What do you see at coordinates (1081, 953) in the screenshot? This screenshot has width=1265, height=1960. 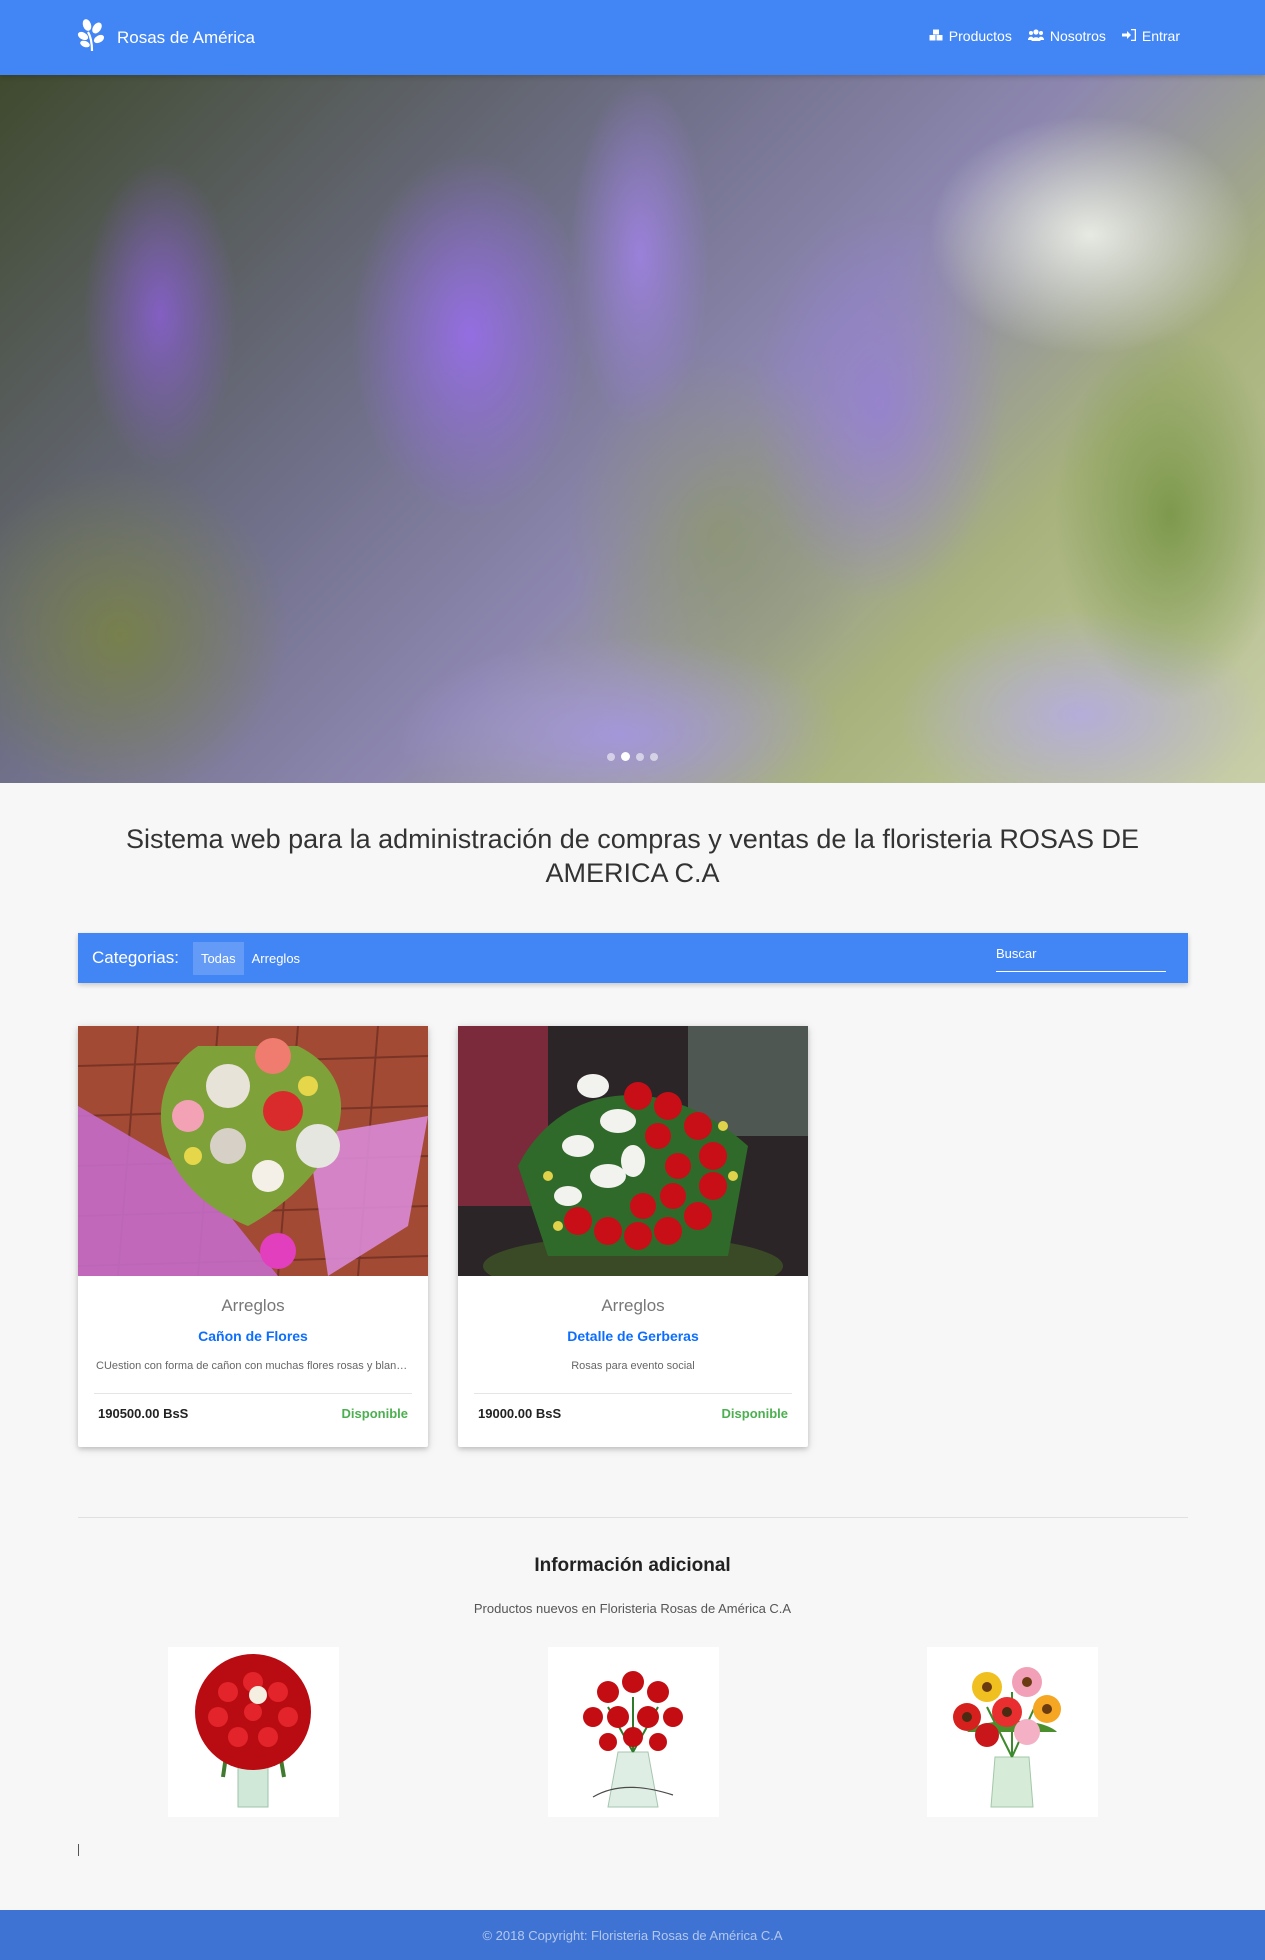 I see `search-input` at bounding box center [1081, 953].